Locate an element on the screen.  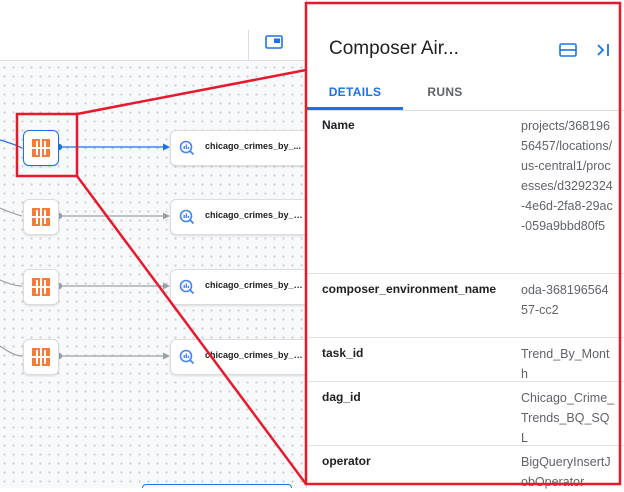
panel-layout-icon is located at coordinates (568, 50).